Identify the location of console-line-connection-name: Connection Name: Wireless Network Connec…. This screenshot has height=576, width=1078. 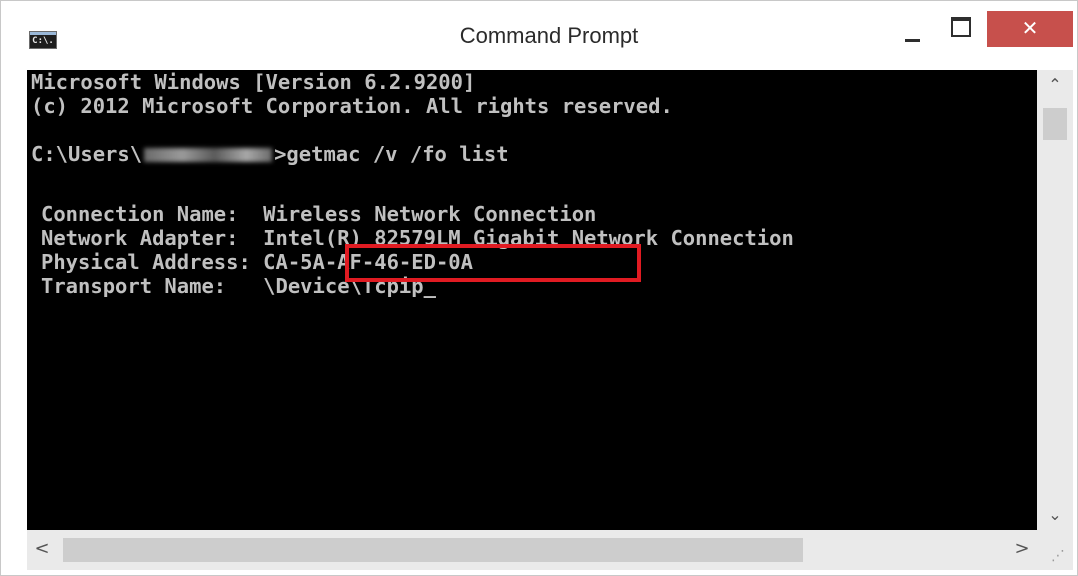
(319, 214).